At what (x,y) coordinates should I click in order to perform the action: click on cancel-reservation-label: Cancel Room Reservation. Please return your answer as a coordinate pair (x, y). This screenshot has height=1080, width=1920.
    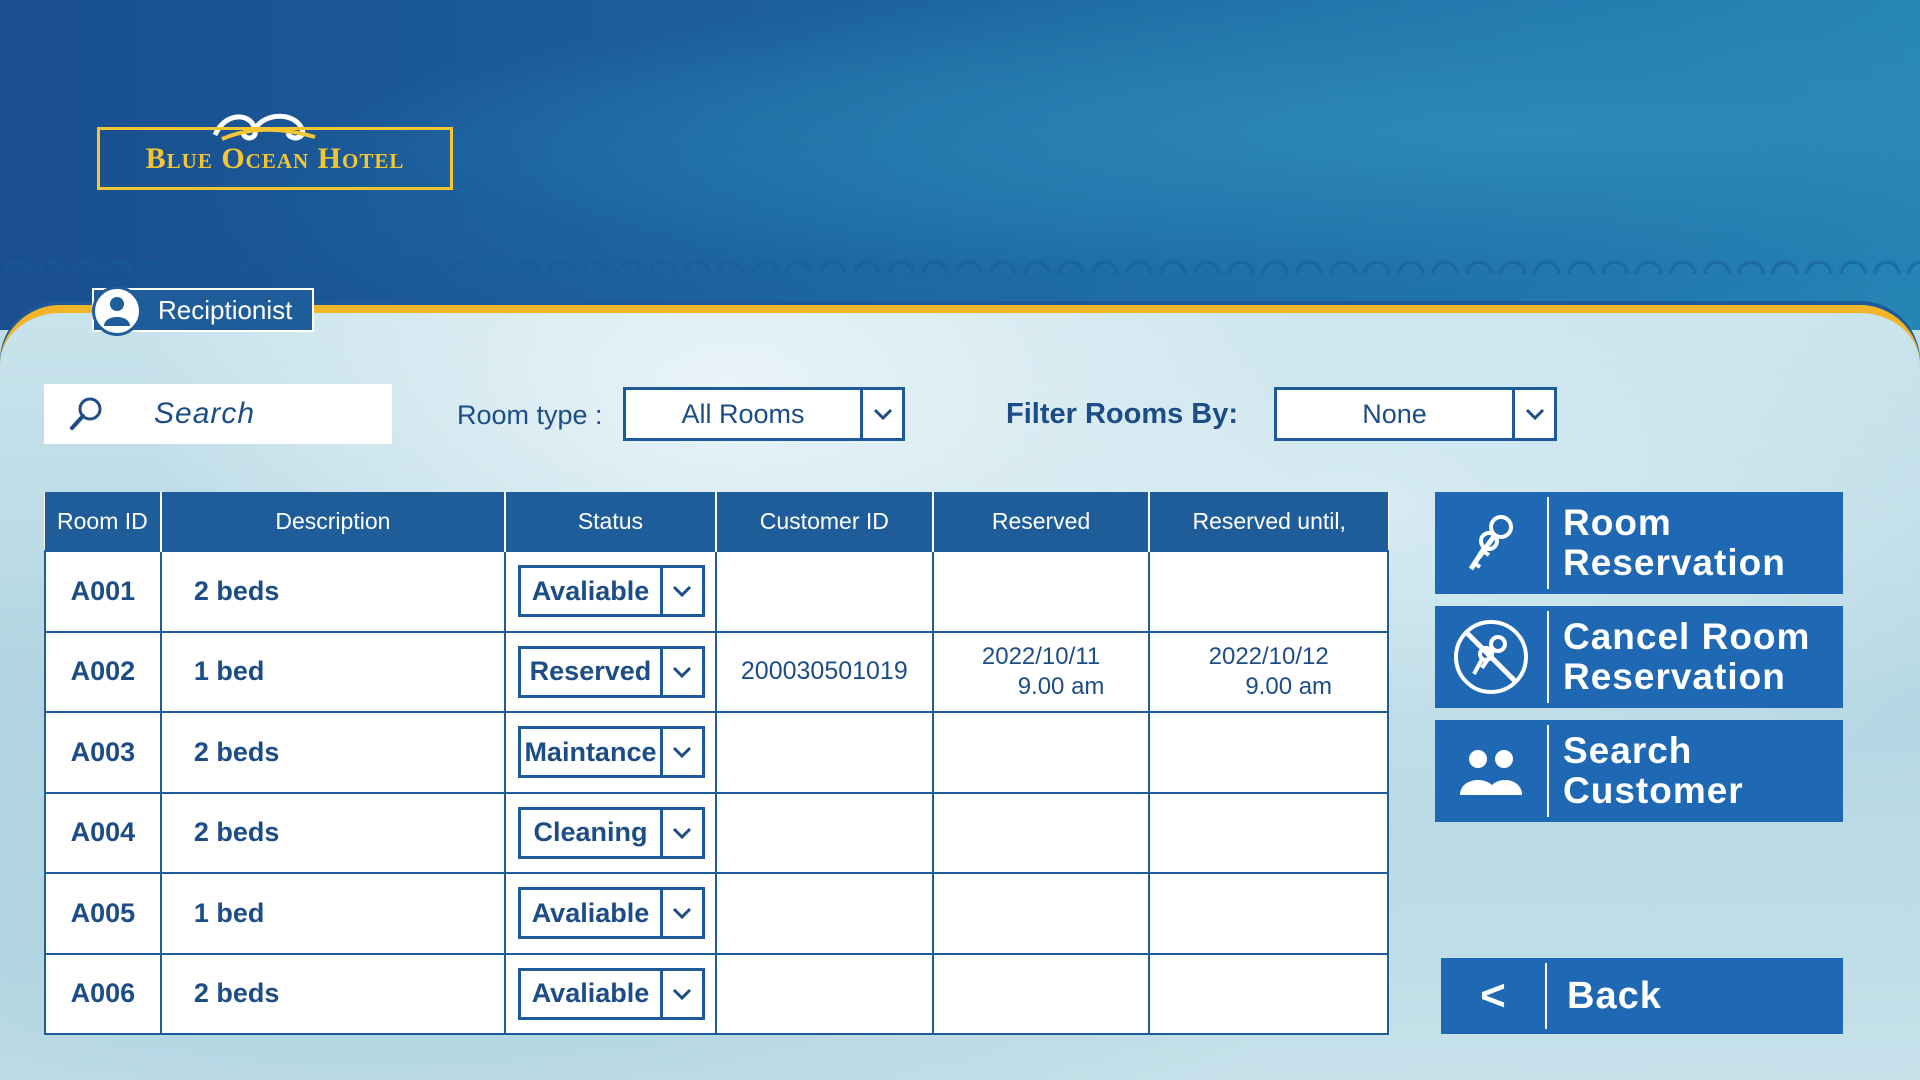
    Looking at the image, I should click on (1687, 656).